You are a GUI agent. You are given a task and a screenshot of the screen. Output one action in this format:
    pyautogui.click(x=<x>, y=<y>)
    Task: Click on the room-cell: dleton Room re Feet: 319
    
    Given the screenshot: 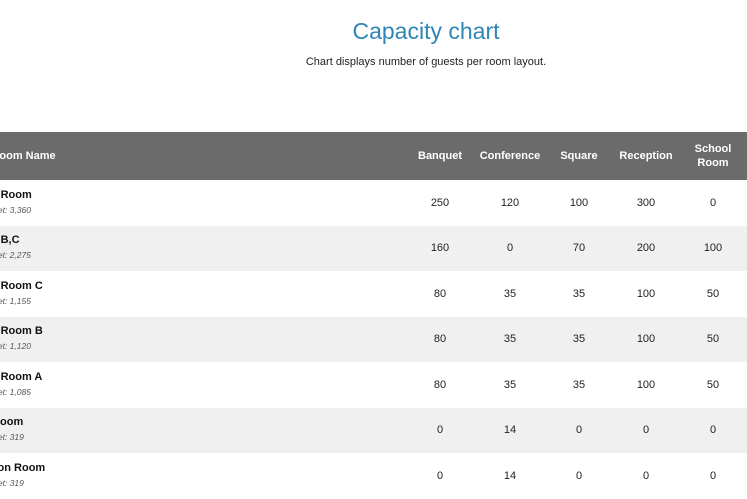 What is the action you would take?
    pyautogui.click(x=202, y=476)
    